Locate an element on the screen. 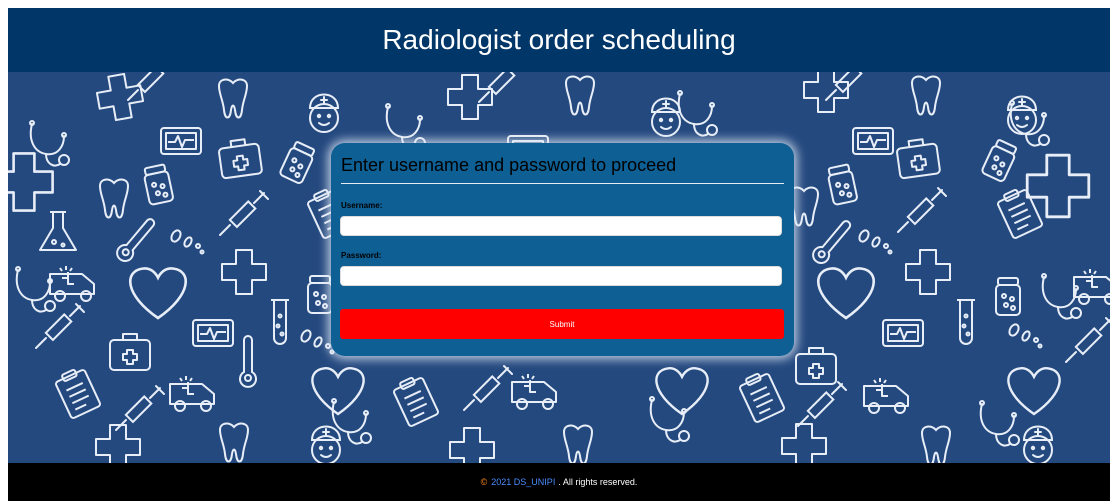 Image resolution: width=1110 pixels, height=501 pixels. password-input is located at coordinates (561, 276).